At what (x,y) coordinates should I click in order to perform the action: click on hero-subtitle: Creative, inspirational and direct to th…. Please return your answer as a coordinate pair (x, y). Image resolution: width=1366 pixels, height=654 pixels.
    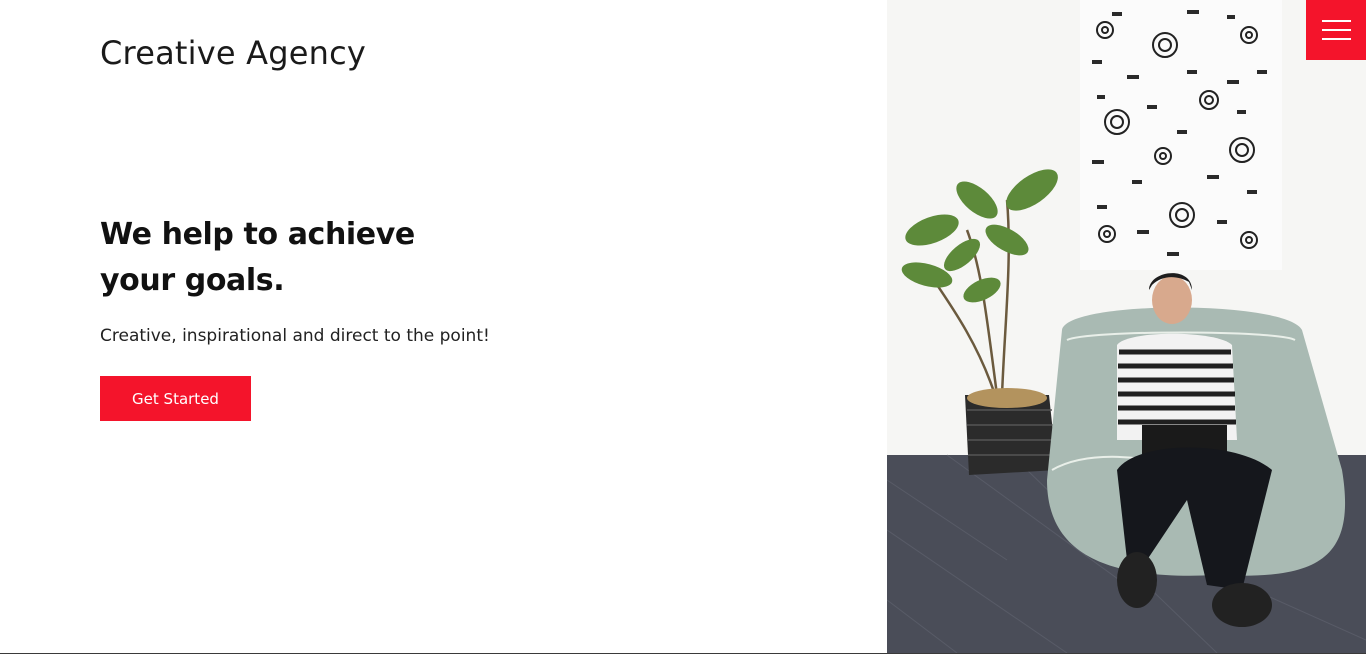
    Looking at the image, I should click on (295, 336).